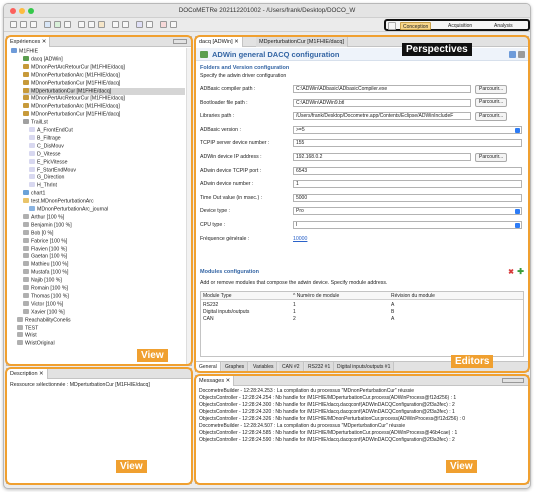 This screenshot has height=492, width=534. I want to click on run-icon, so click(47, 24).